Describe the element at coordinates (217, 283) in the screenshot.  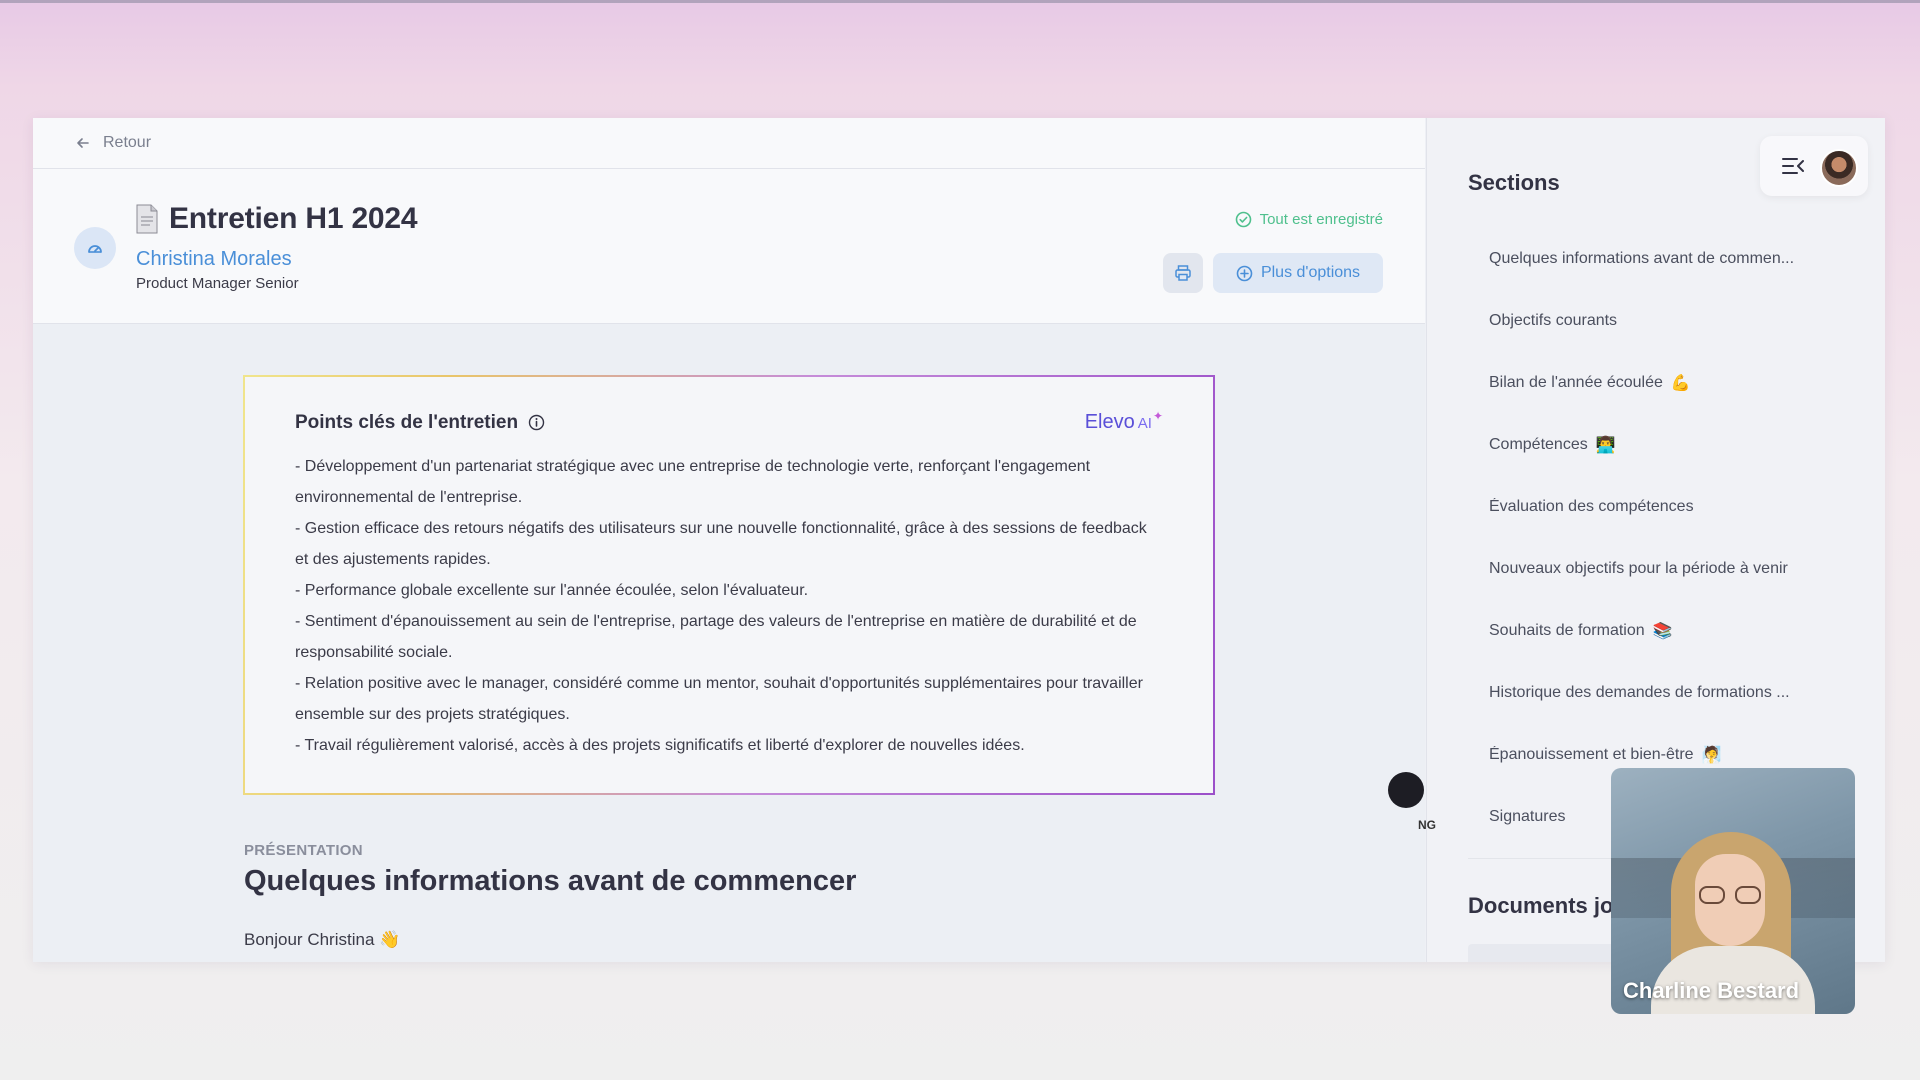
I see `employee-role: Product Manager Senior` at that location.